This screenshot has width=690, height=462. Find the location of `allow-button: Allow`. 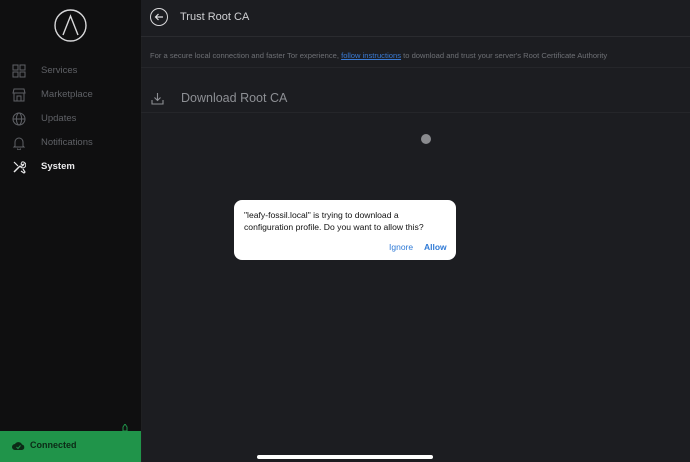

allow-button: Allow is located at coordinates (435, 247).